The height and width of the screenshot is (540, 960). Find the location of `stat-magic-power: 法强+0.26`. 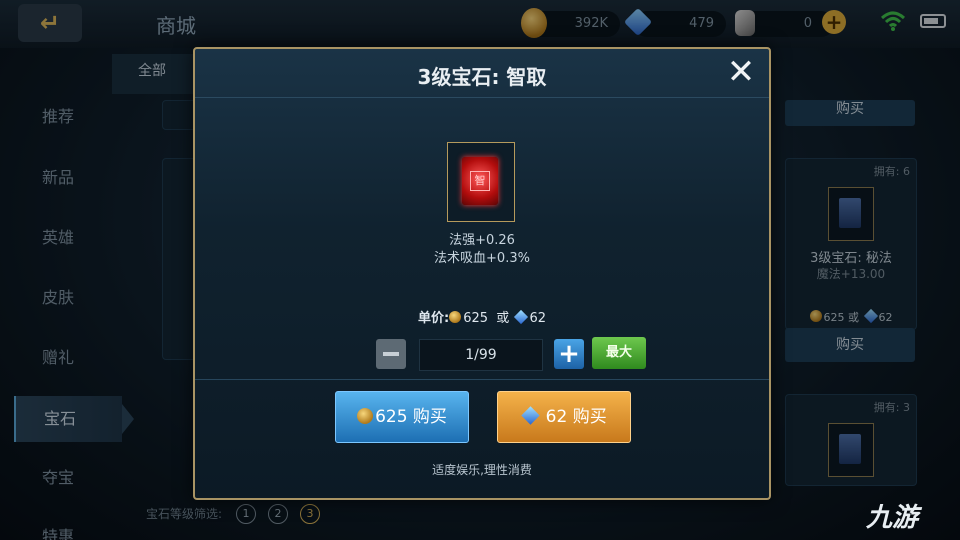

stat-magic-power: 法强+0.26 is located at coordinates (482, 240).